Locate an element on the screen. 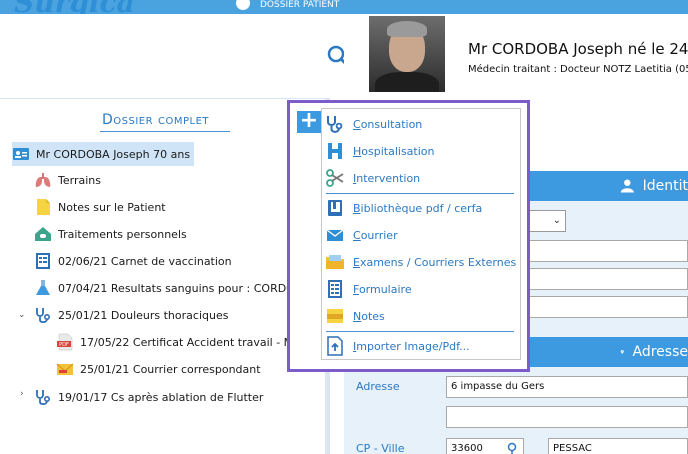  import-icon is located at coordinates (335, 346).